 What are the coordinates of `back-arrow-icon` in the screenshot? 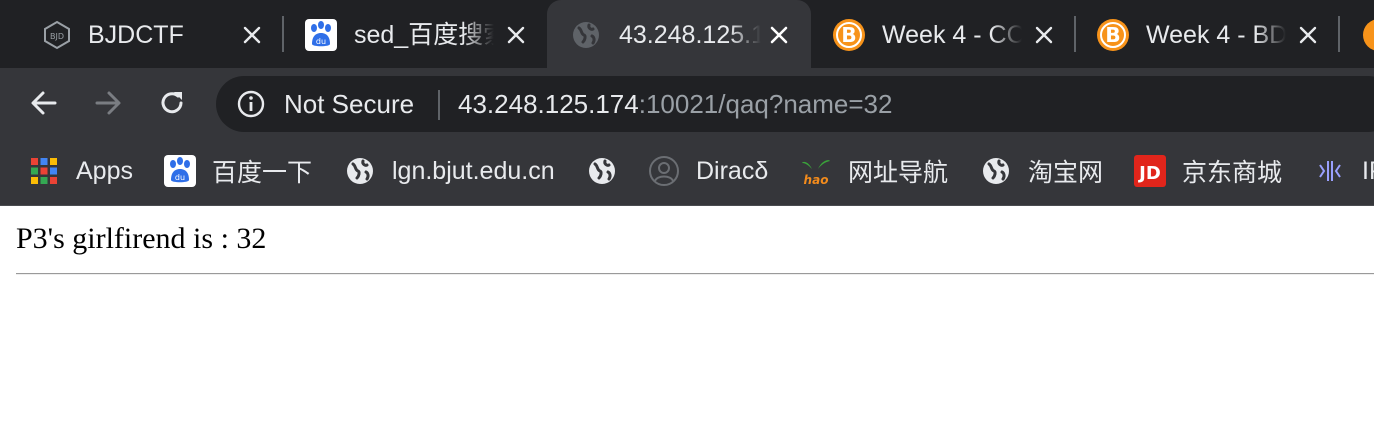 It's located at (44, 103).